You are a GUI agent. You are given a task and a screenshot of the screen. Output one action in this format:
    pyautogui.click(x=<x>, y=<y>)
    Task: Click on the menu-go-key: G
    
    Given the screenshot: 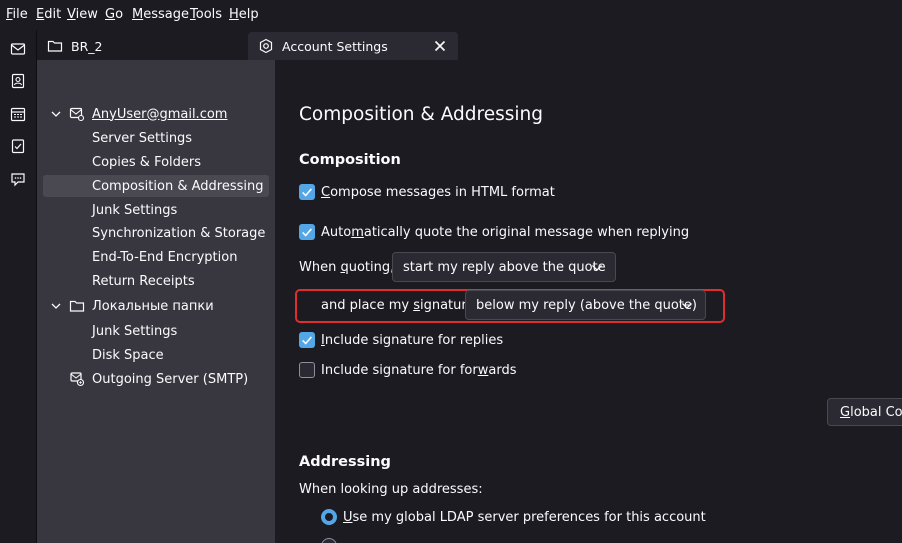 What is the action you would take?
    pyautogui.click(x=110, y=14)
    